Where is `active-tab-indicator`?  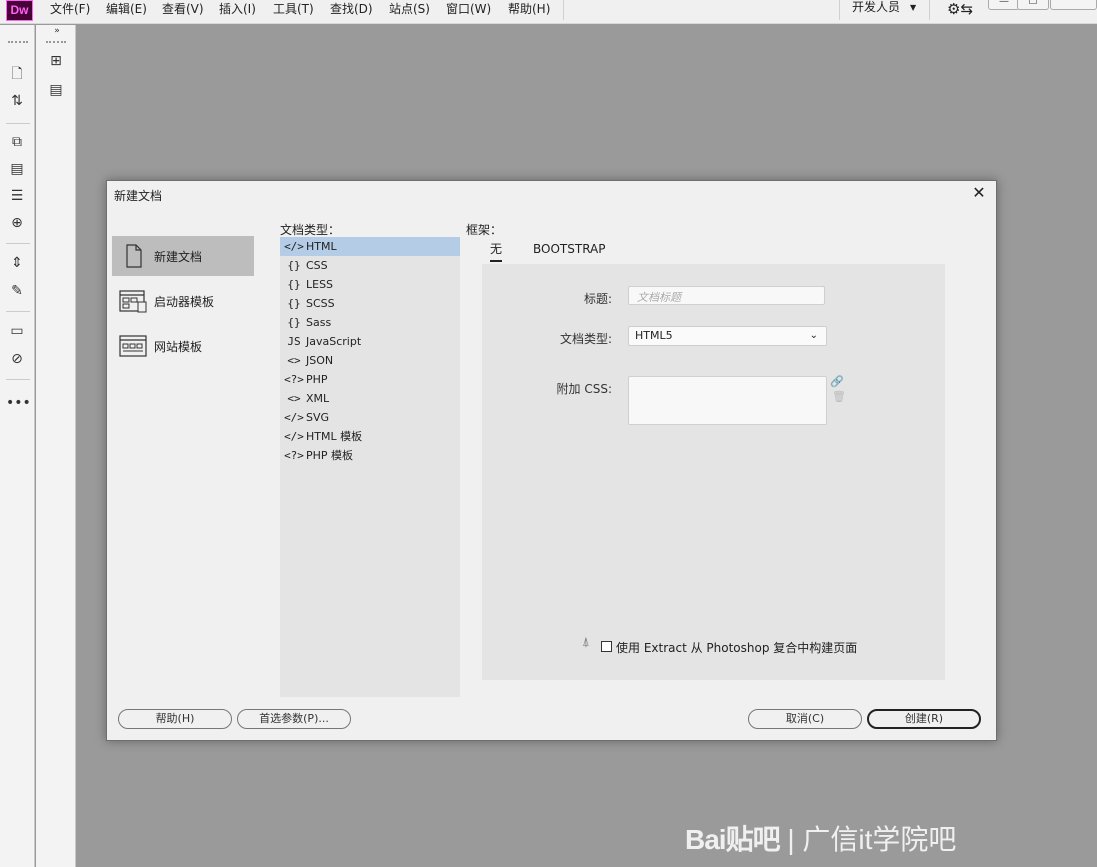
active-tab-indicator is located at coordinates (496, 261).